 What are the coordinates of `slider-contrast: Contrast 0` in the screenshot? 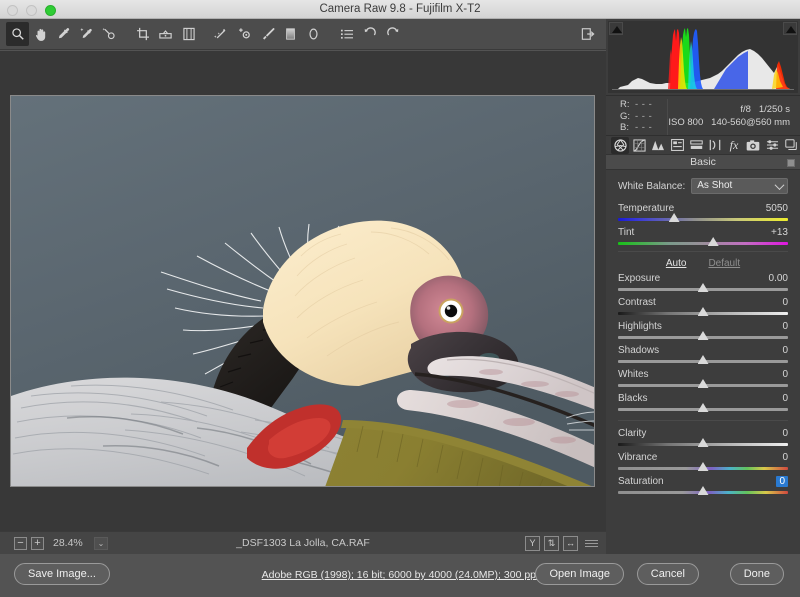 It's located at (703, 306).